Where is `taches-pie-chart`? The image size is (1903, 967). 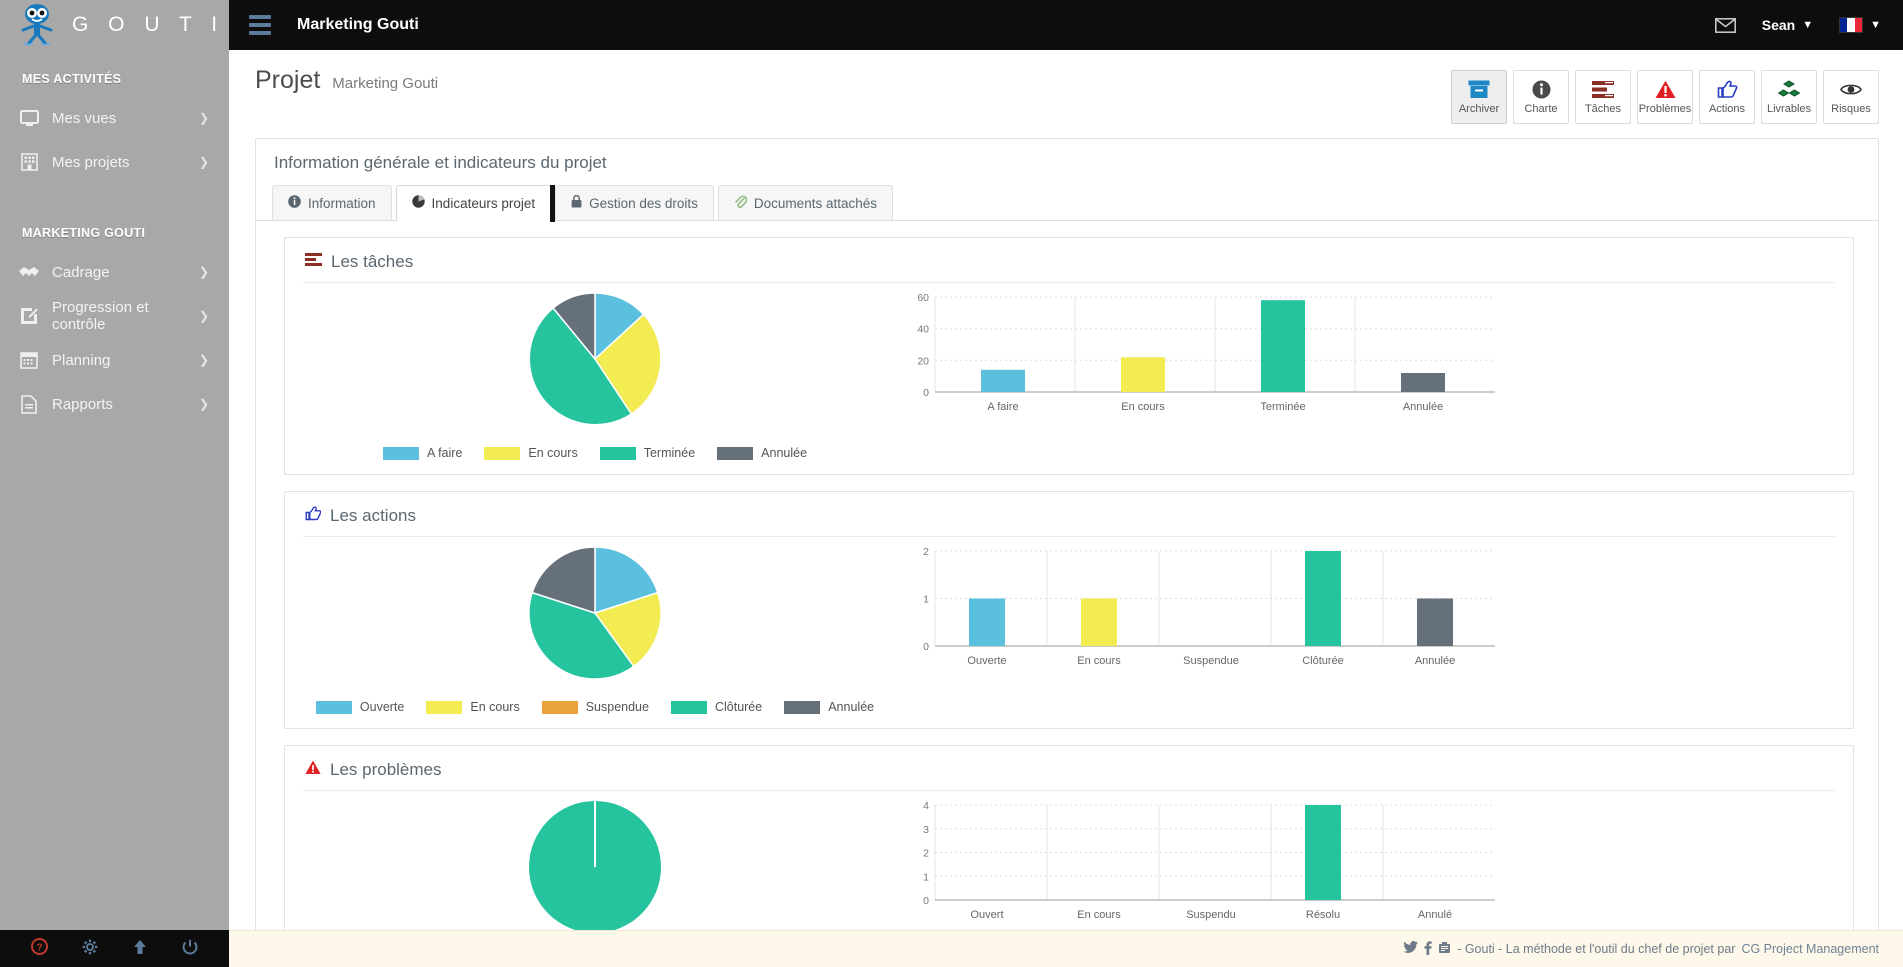 taches-pie-chart is located at coordinates (595, 361).